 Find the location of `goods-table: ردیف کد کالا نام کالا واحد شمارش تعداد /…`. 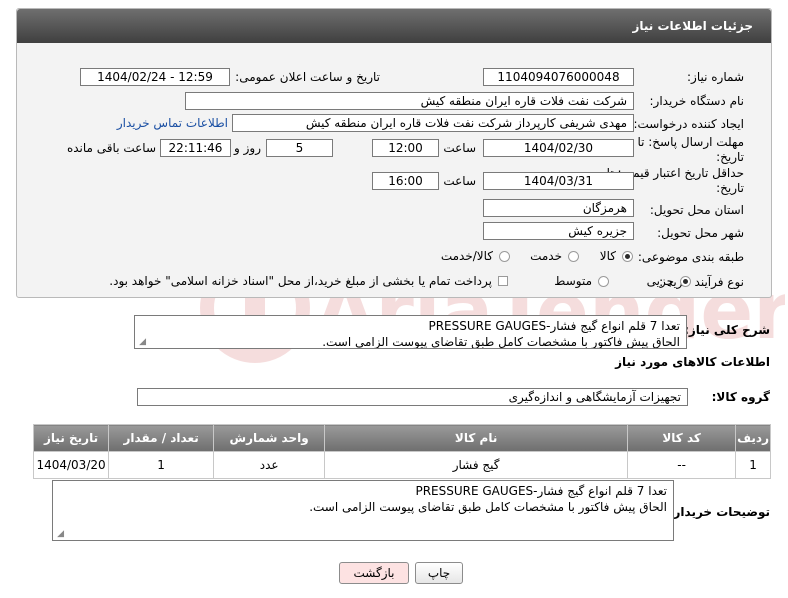

goods-table: ردیف کد کالا نام کالا واحد شمارش تعداد /… is located at coordinates (401, 451).